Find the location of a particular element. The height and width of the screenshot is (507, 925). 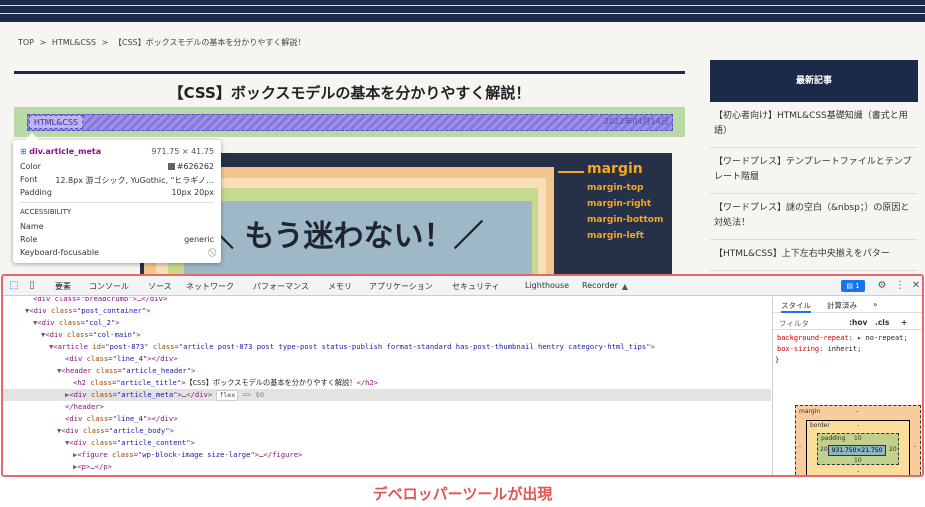

more-tabs-icon: » is located at coordinates (875, 304).